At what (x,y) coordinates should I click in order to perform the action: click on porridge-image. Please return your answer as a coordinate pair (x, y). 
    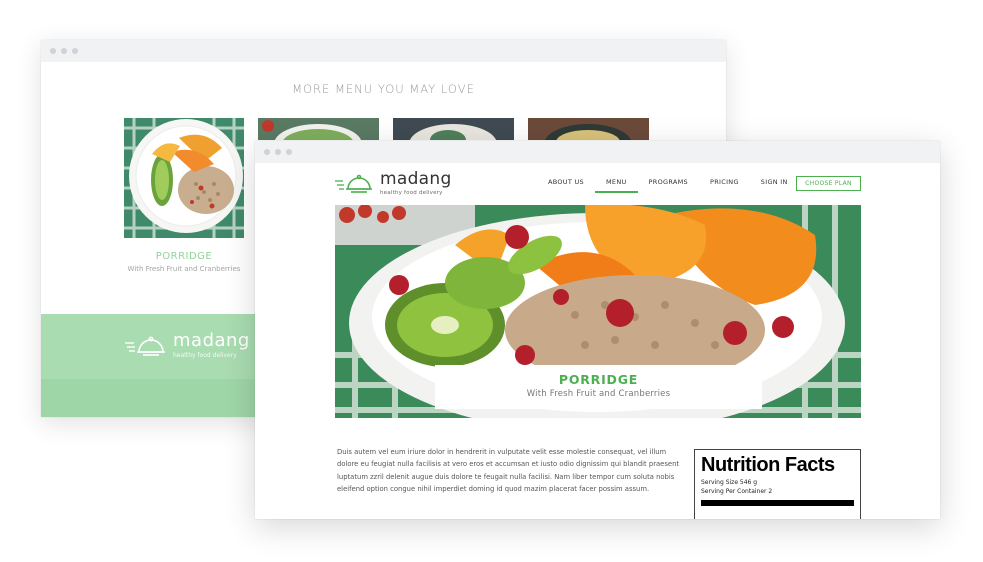
    Looking at the image, I should click on (184, 178).